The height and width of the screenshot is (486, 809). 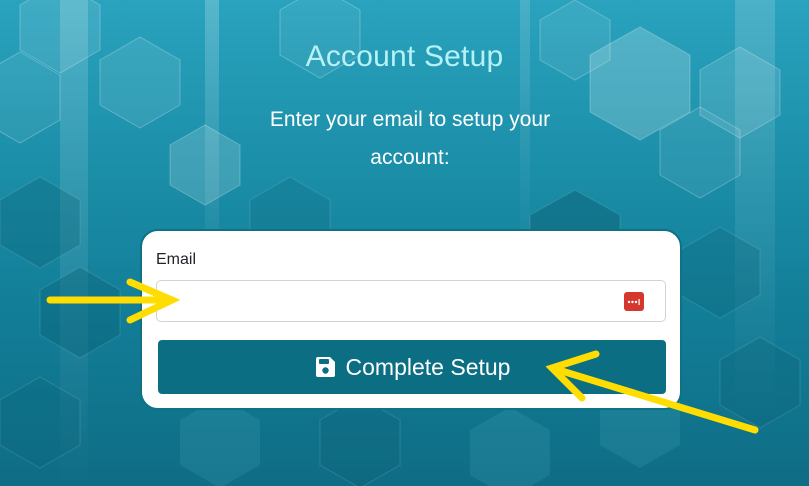 What do you see at coordinates (404, 56) in the screenshot?
I see `page-title: Account Setup` at bounding box center [404, 56].